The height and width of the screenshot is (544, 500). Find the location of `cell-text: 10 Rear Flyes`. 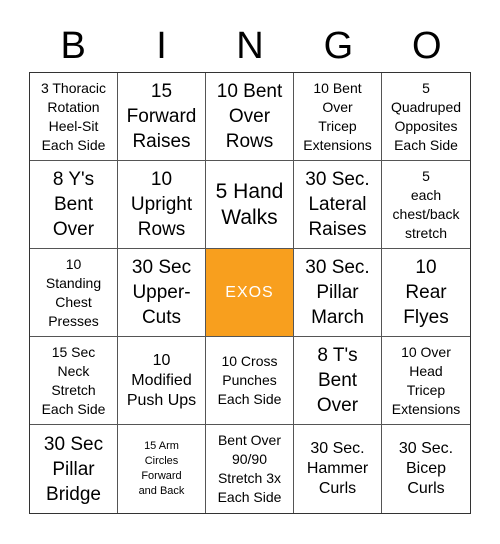

cell-text: 10 Rear Flyes is located at coordinates (426, 292).